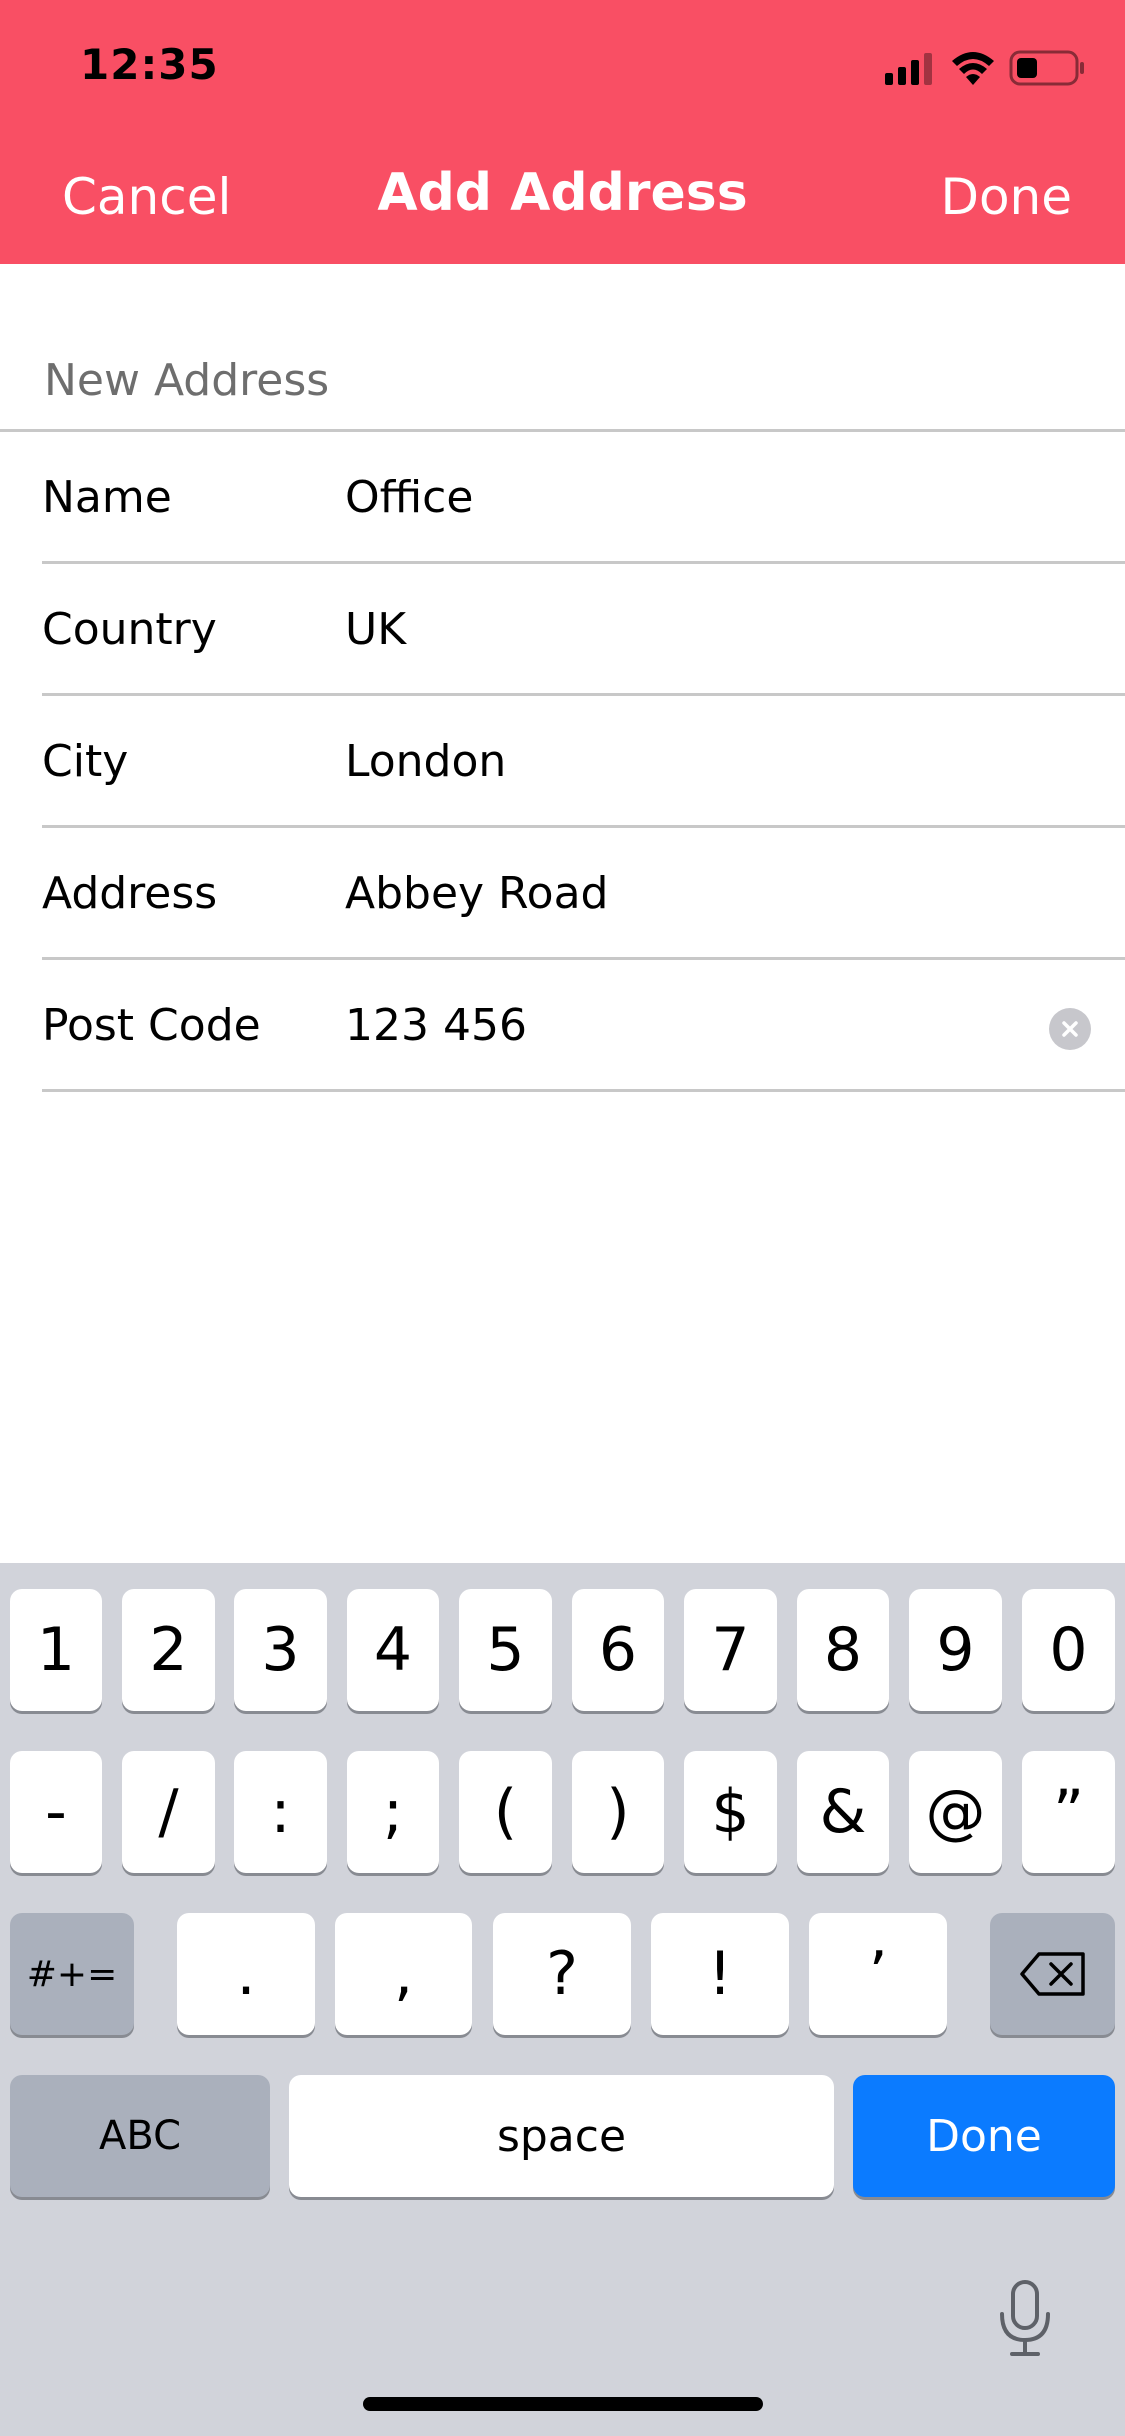 The width and height of the screenshot is (1125, 2436). I want to click on clear-text-icon, so click(1070, 1029).